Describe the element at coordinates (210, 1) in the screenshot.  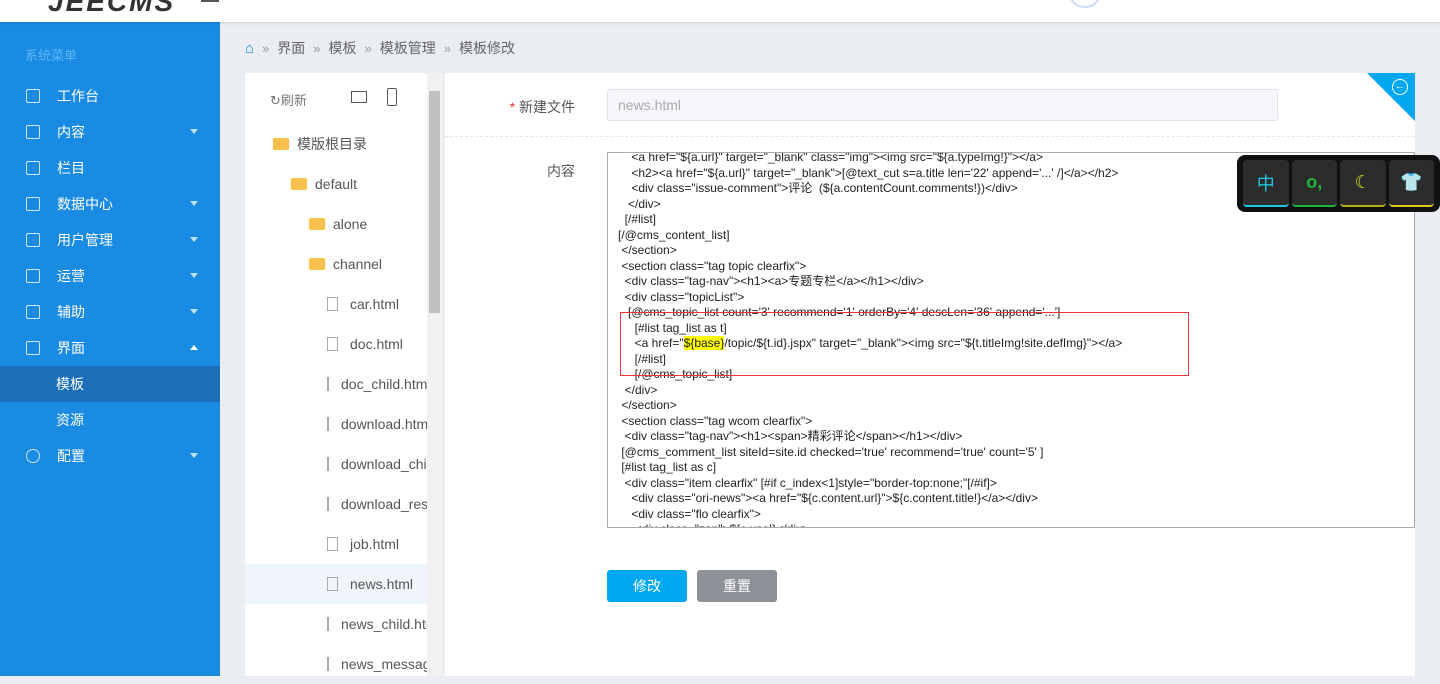
I see `menu-toggle-icon` at that location.